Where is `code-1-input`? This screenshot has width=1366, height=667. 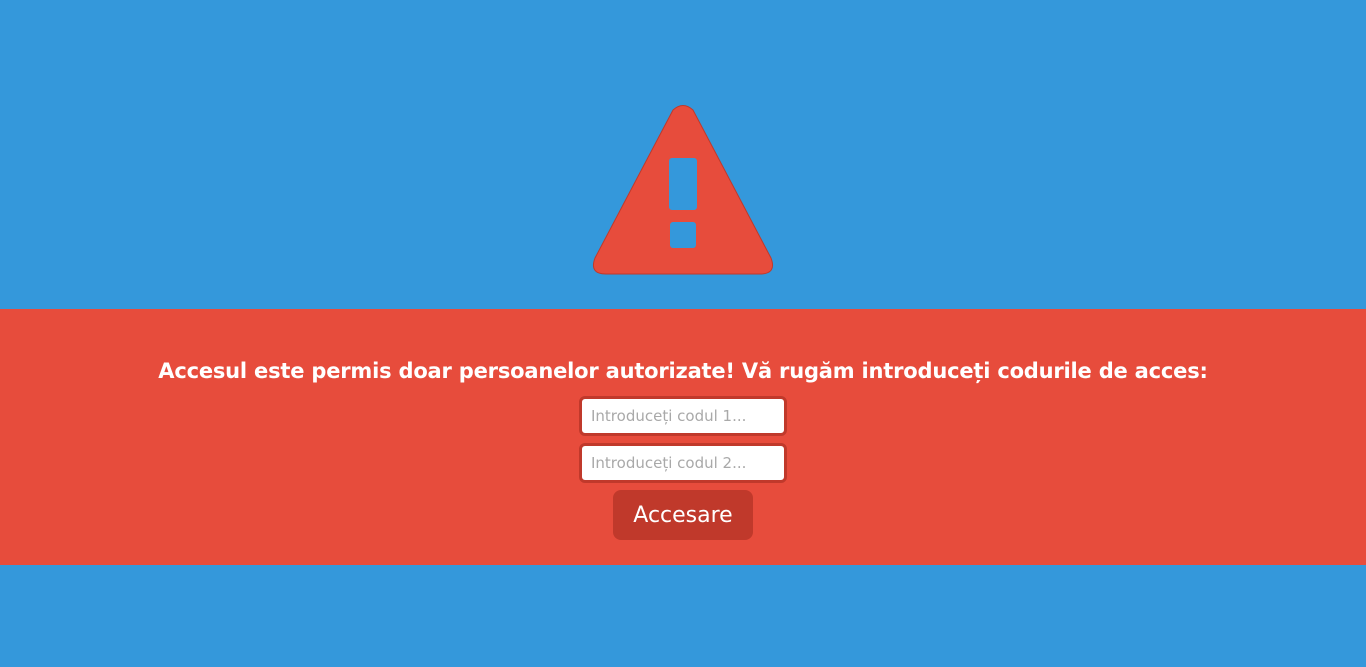 code-1-input is located at coordinates (683, 416).